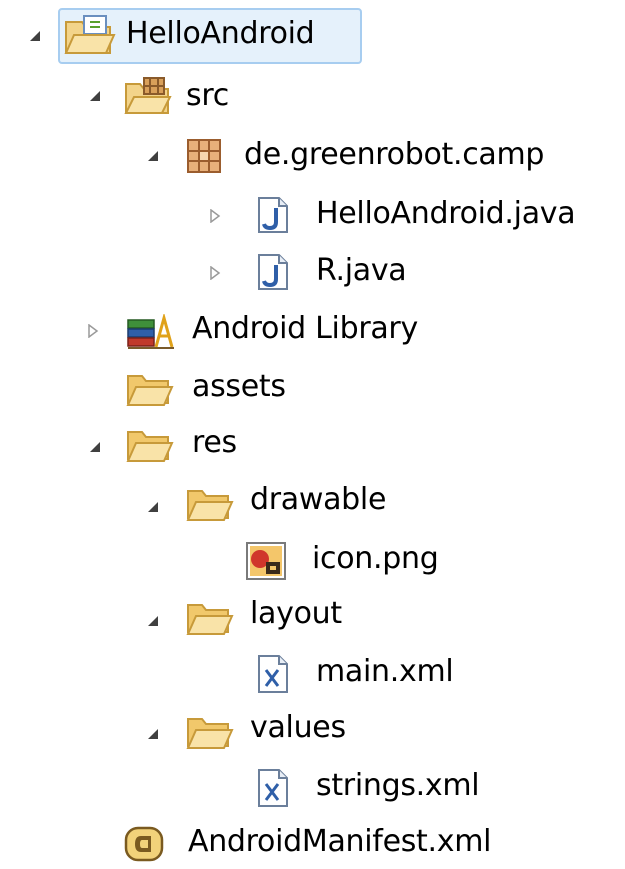  I want to click on tree-item-label: R.java, so click(361, 271).